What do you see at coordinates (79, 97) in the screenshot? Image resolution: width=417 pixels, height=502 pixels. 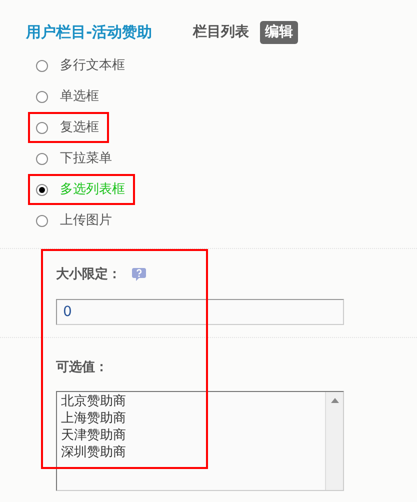 I see `radio-label: 单选框` at bounding box center [79, 97].